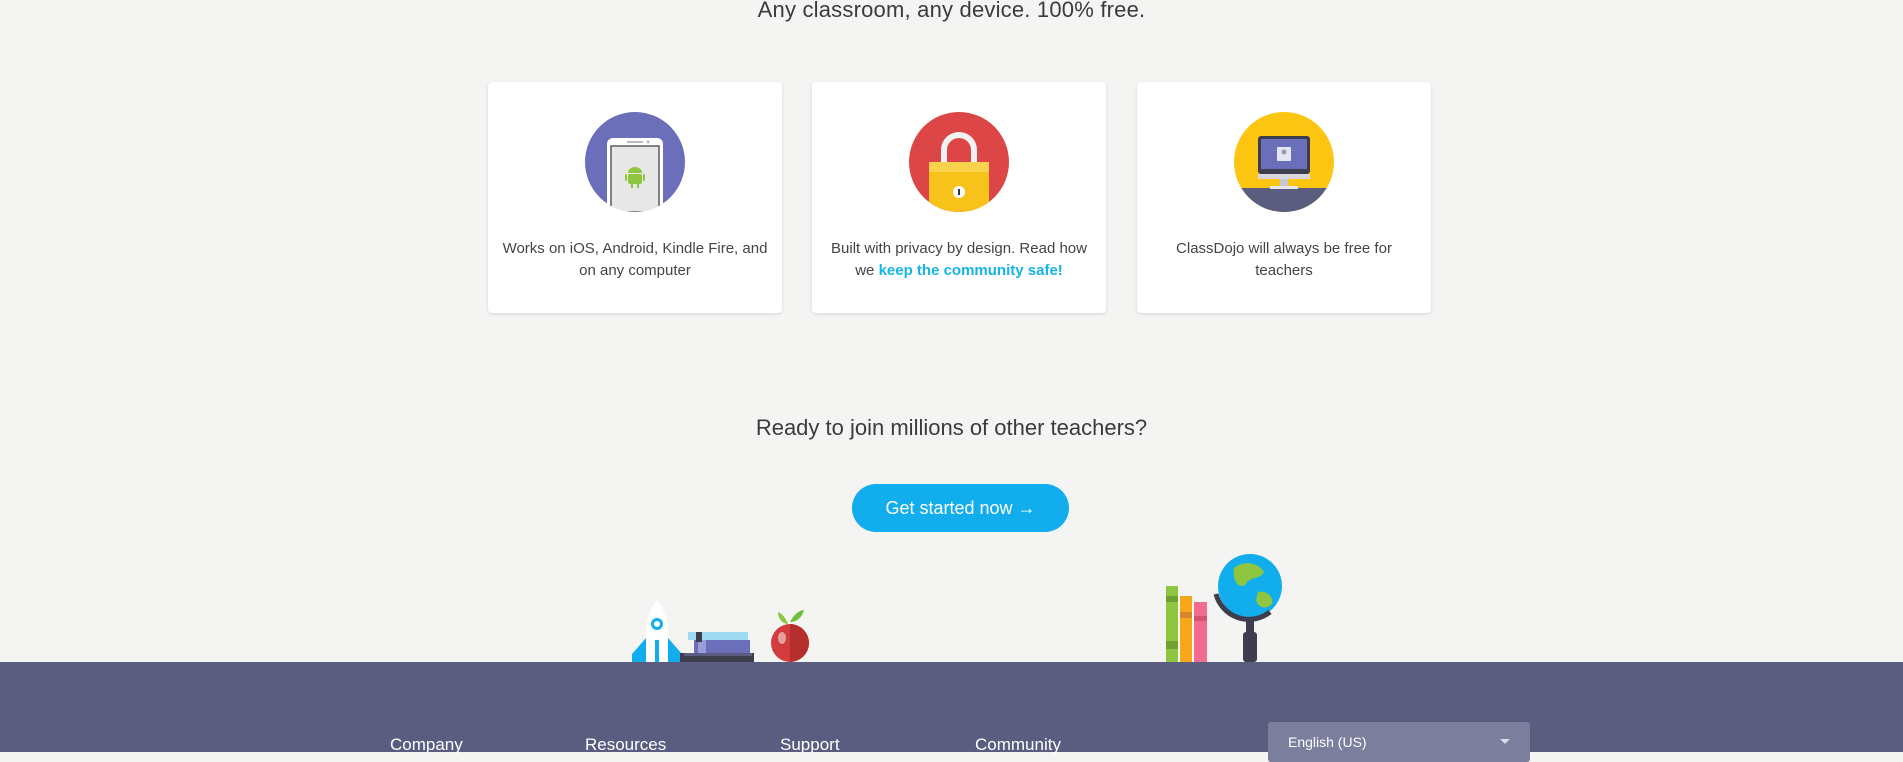 Image resolution: width=1903 pixels, height=762 pixels. What do you see at coordinates (960, 508) in the screenshot?
I see `get-started-button: Get started now →` at bounding box center [960, 508].